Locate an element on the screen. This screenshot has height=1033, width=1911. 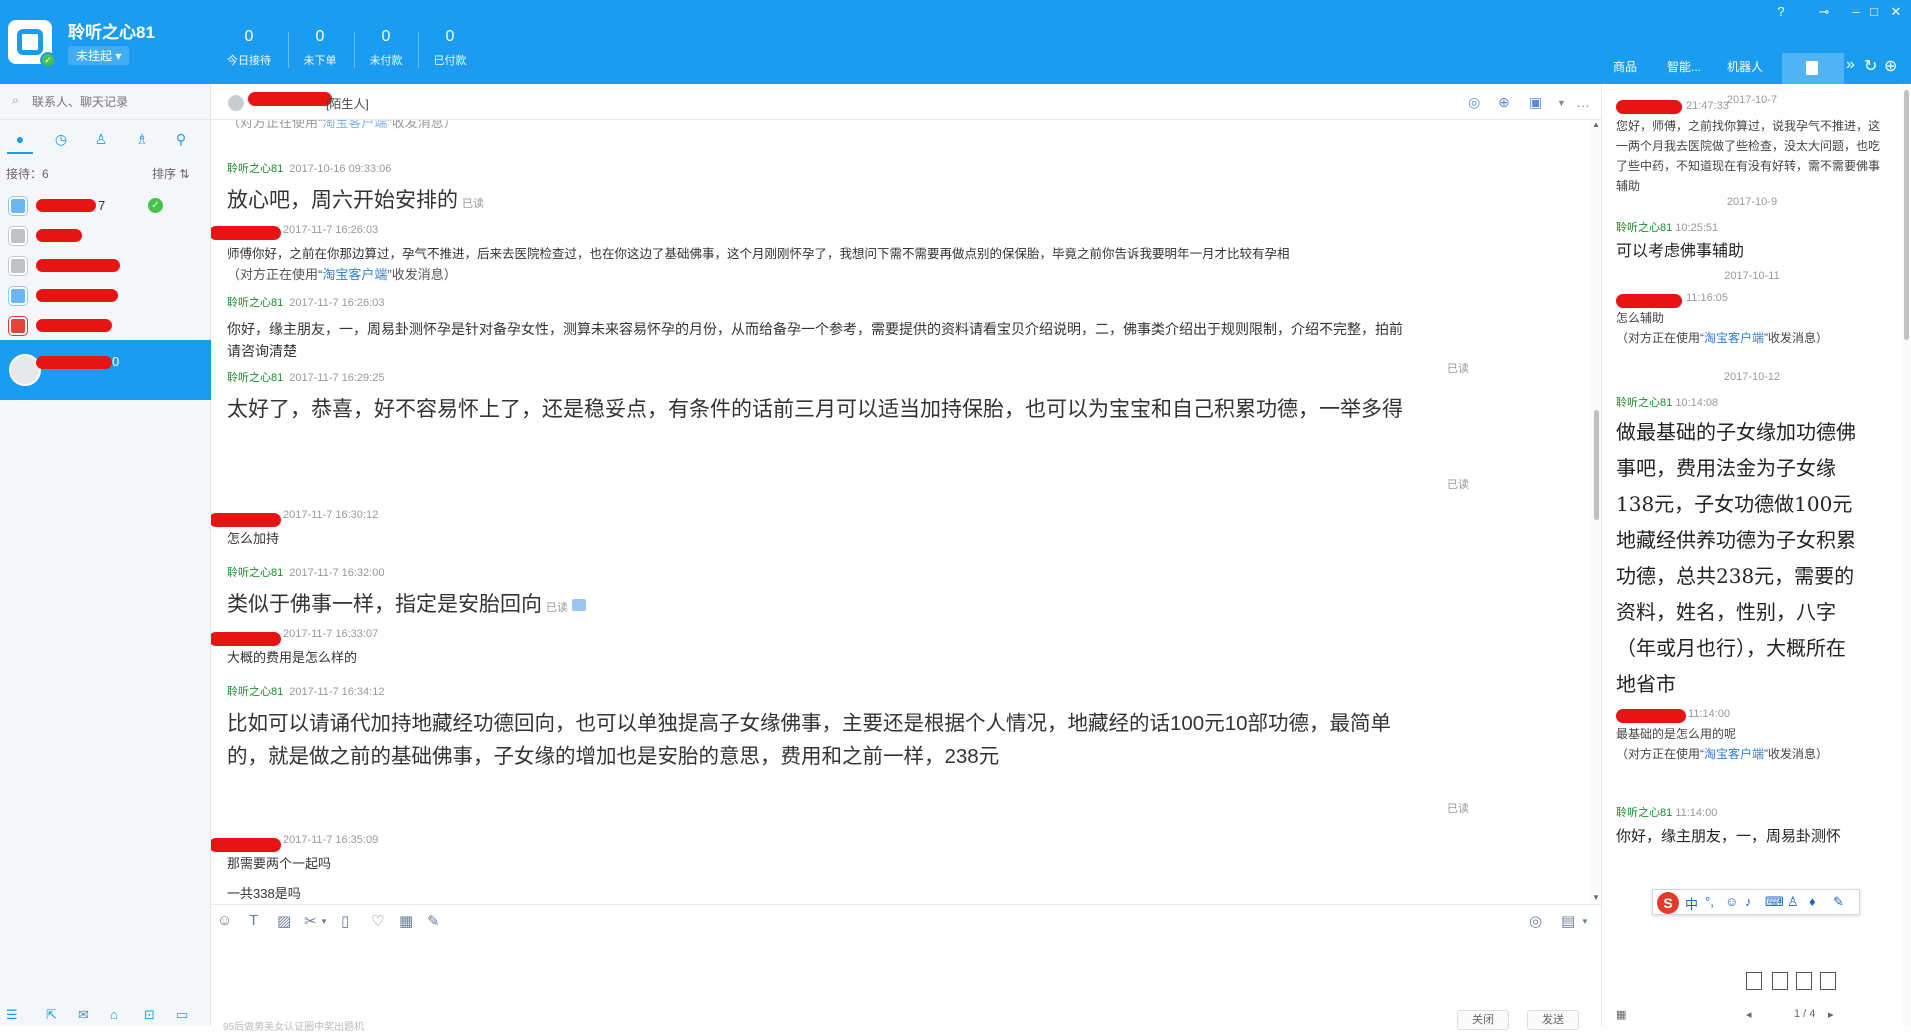
send-button: 发送 is located at coordinates (1553, 1020).